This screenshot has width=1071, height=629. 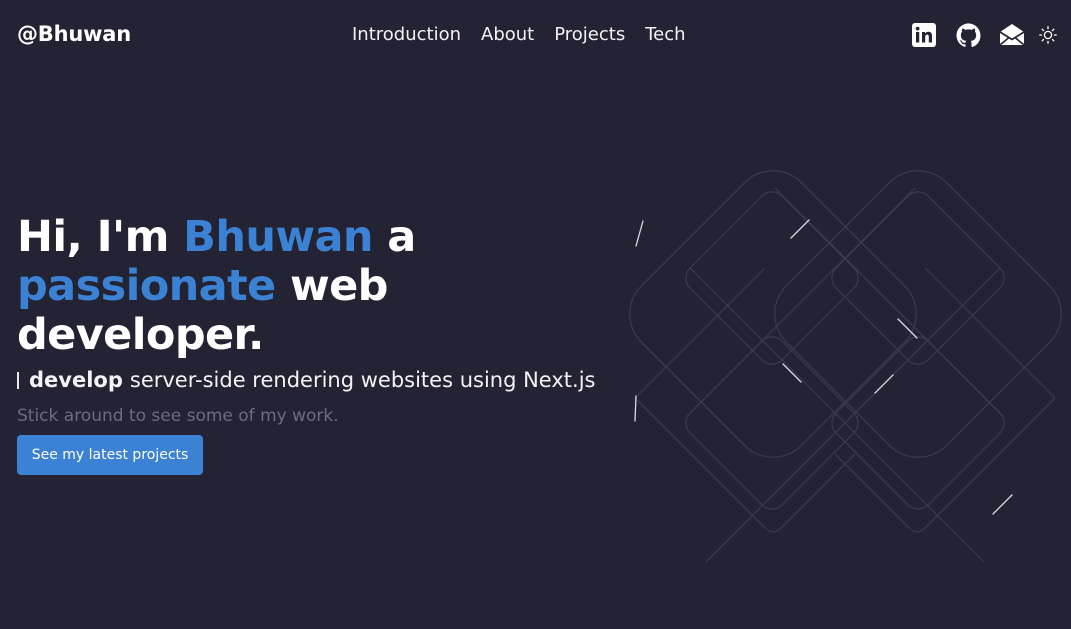 I want to click on hero-title-intro: Hi, I'm, so click(x=100, y=237).